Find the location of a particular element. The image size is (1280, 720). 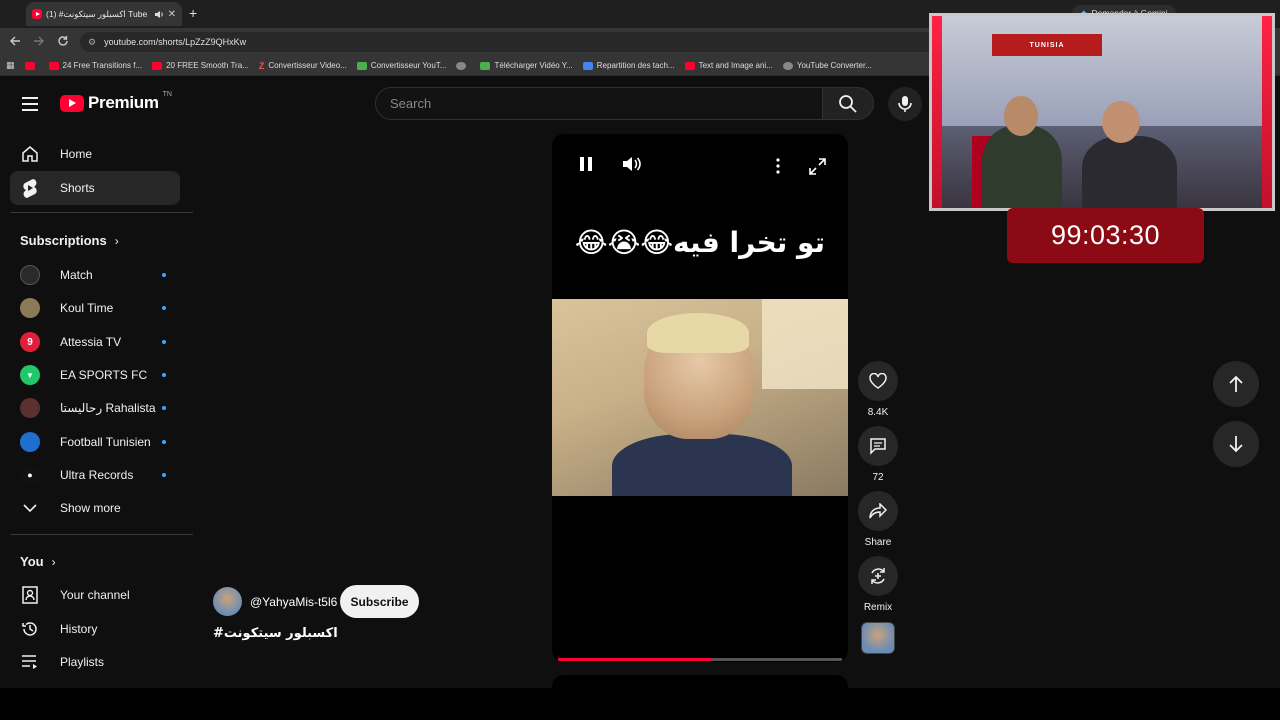

pause-icon is located at coordinates (586, 164).